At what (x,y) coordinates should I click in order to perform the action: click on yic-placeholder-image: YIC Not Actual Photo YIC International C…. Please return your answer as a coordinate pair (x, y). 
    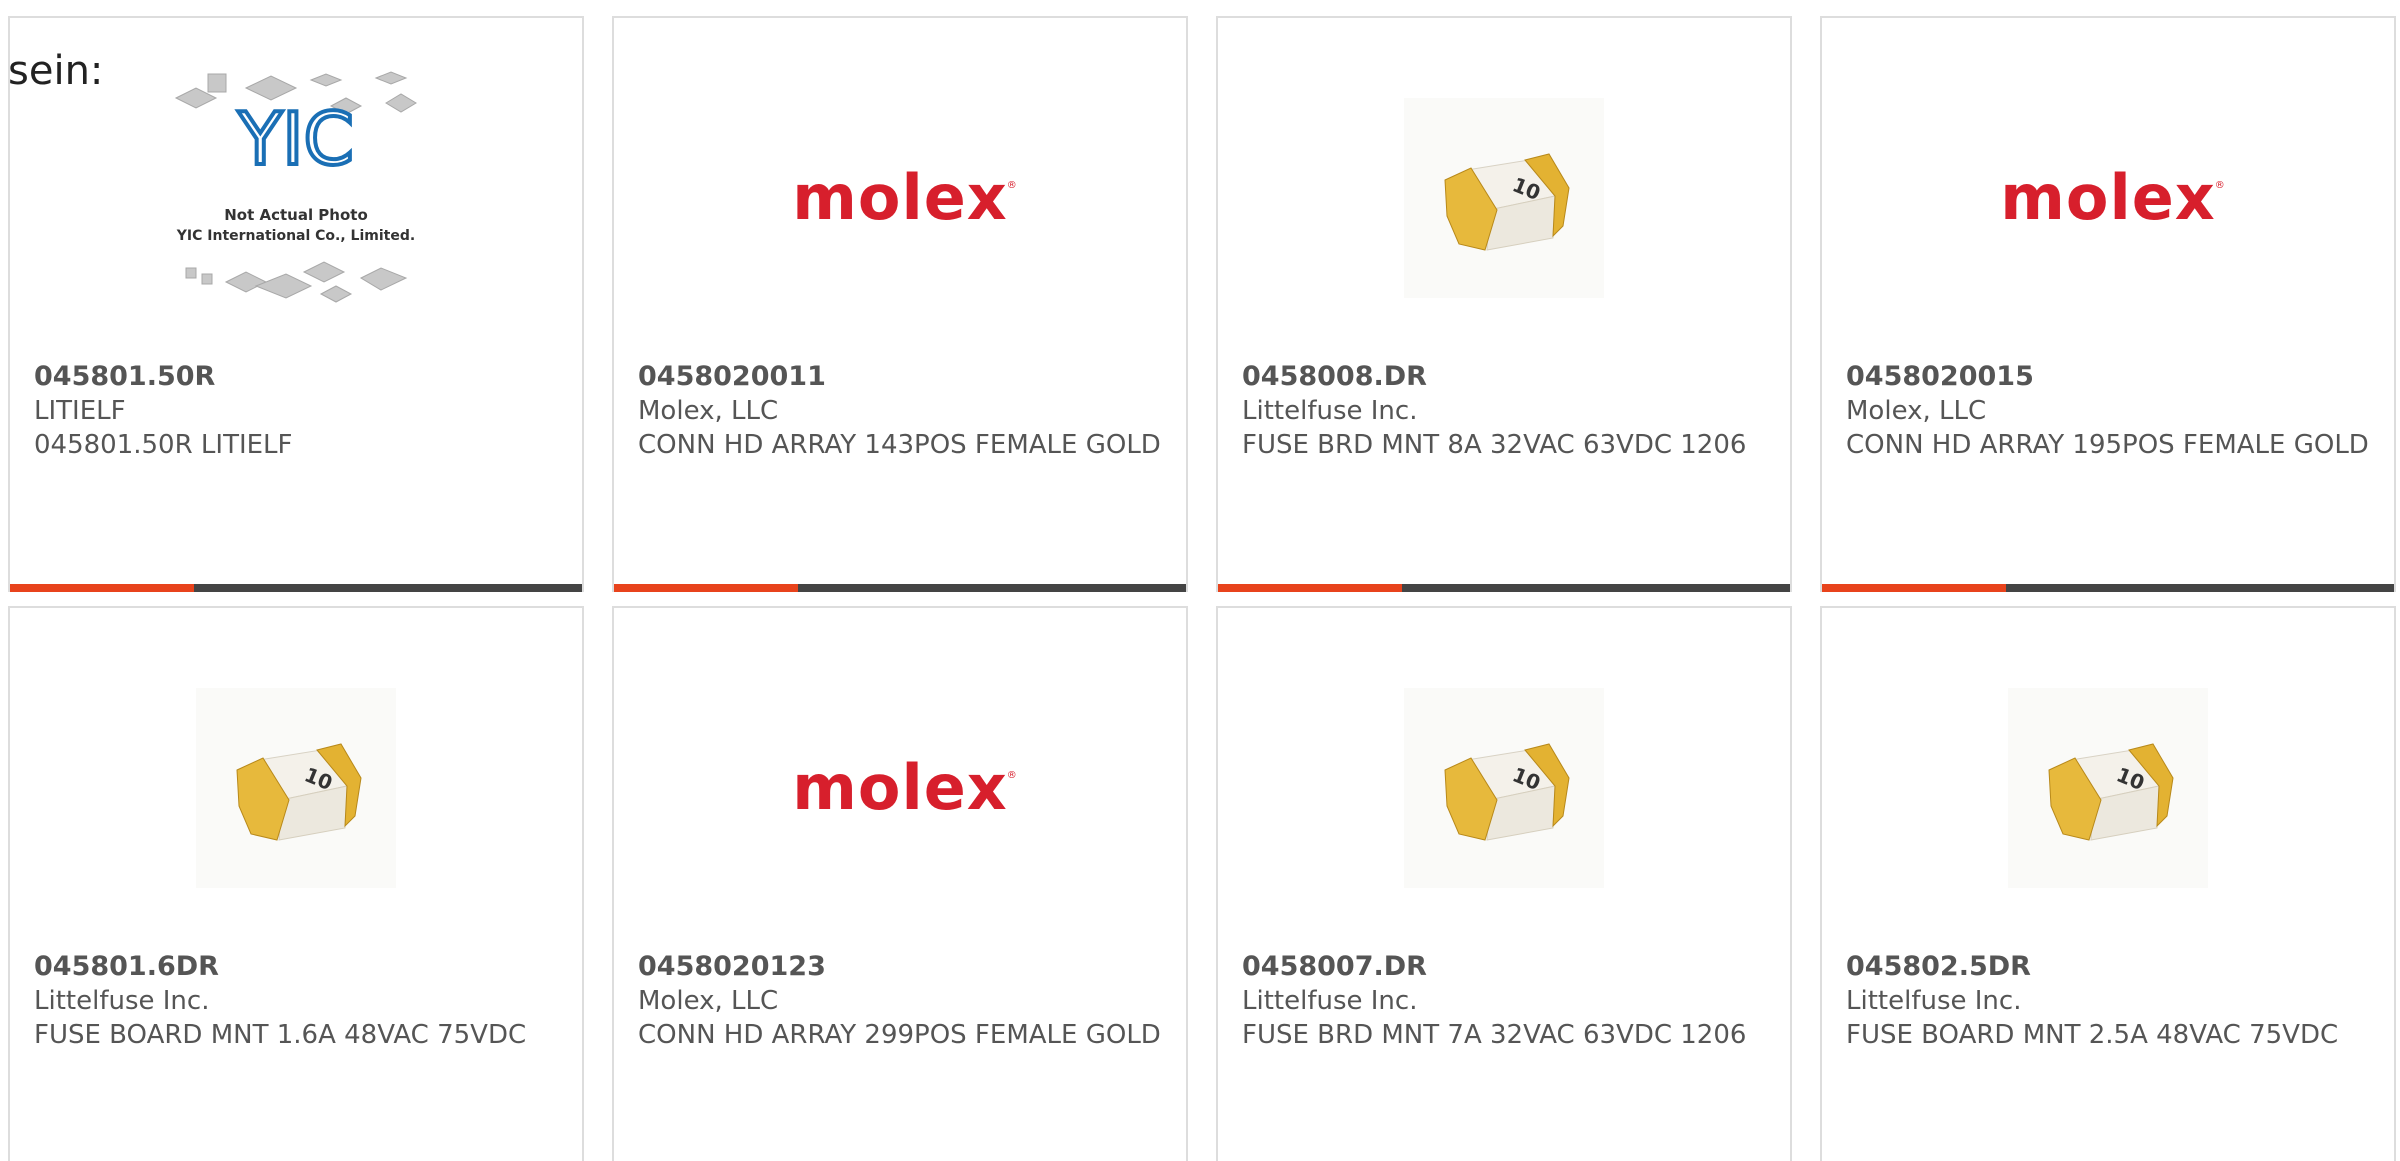
    Looking at the image, I should click on (295, 187).